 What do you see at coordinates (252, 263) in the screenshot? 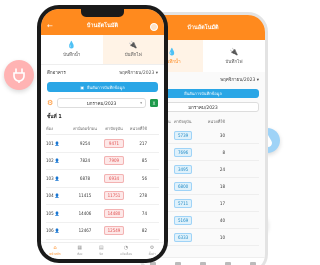
I see `settings-icon` at bounding box center [252, 263].